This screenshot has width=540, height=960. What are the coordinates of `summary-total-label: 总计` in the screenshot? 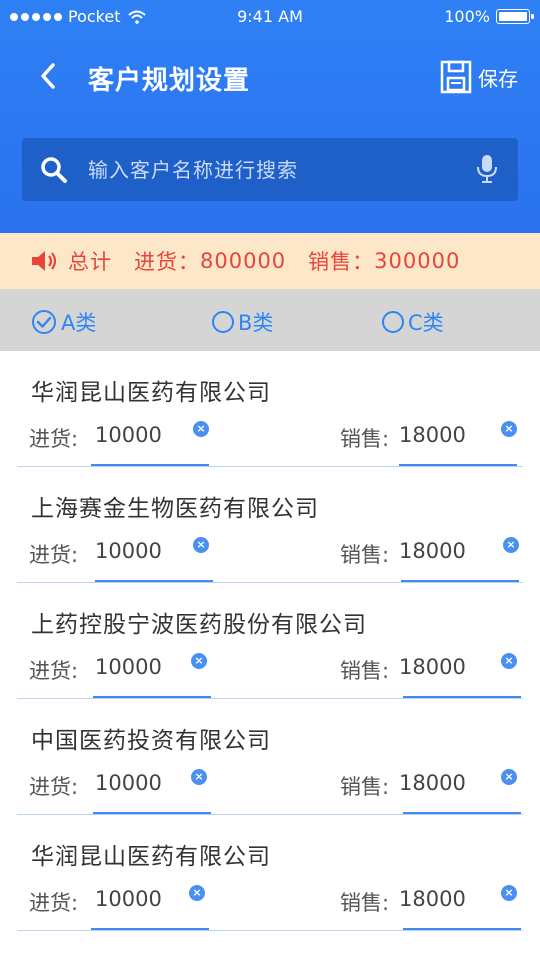 It's located at (90, 262).